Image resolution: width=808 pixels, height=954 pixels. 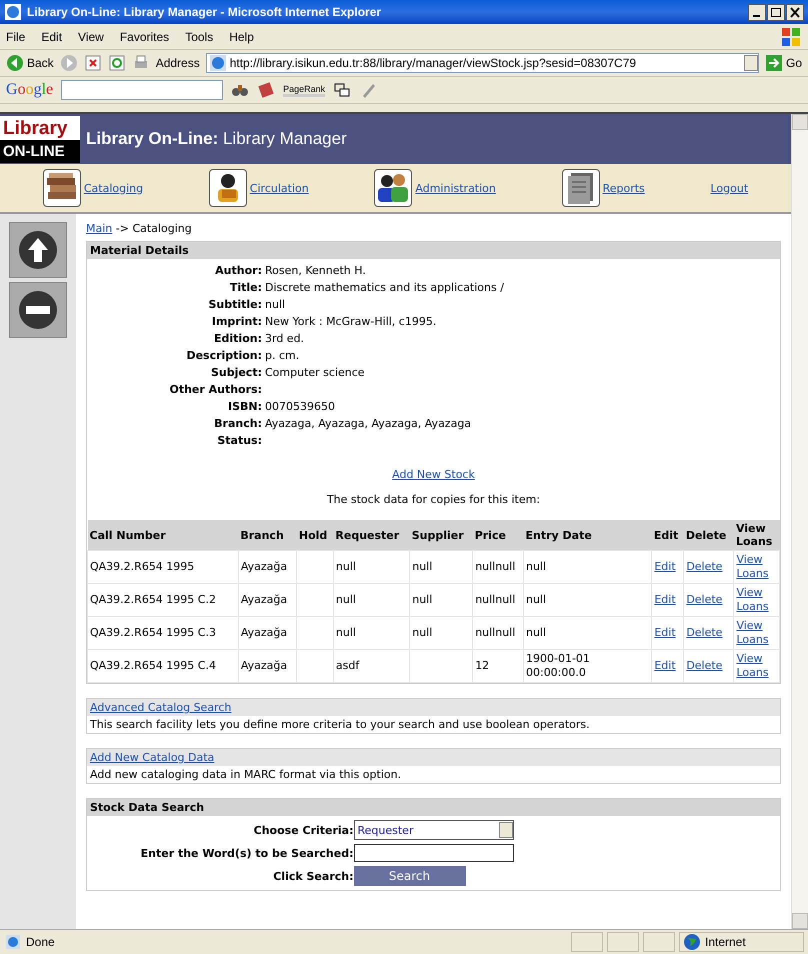 I want to click on field-value: 3rd ed., so click(x=284, y=338).